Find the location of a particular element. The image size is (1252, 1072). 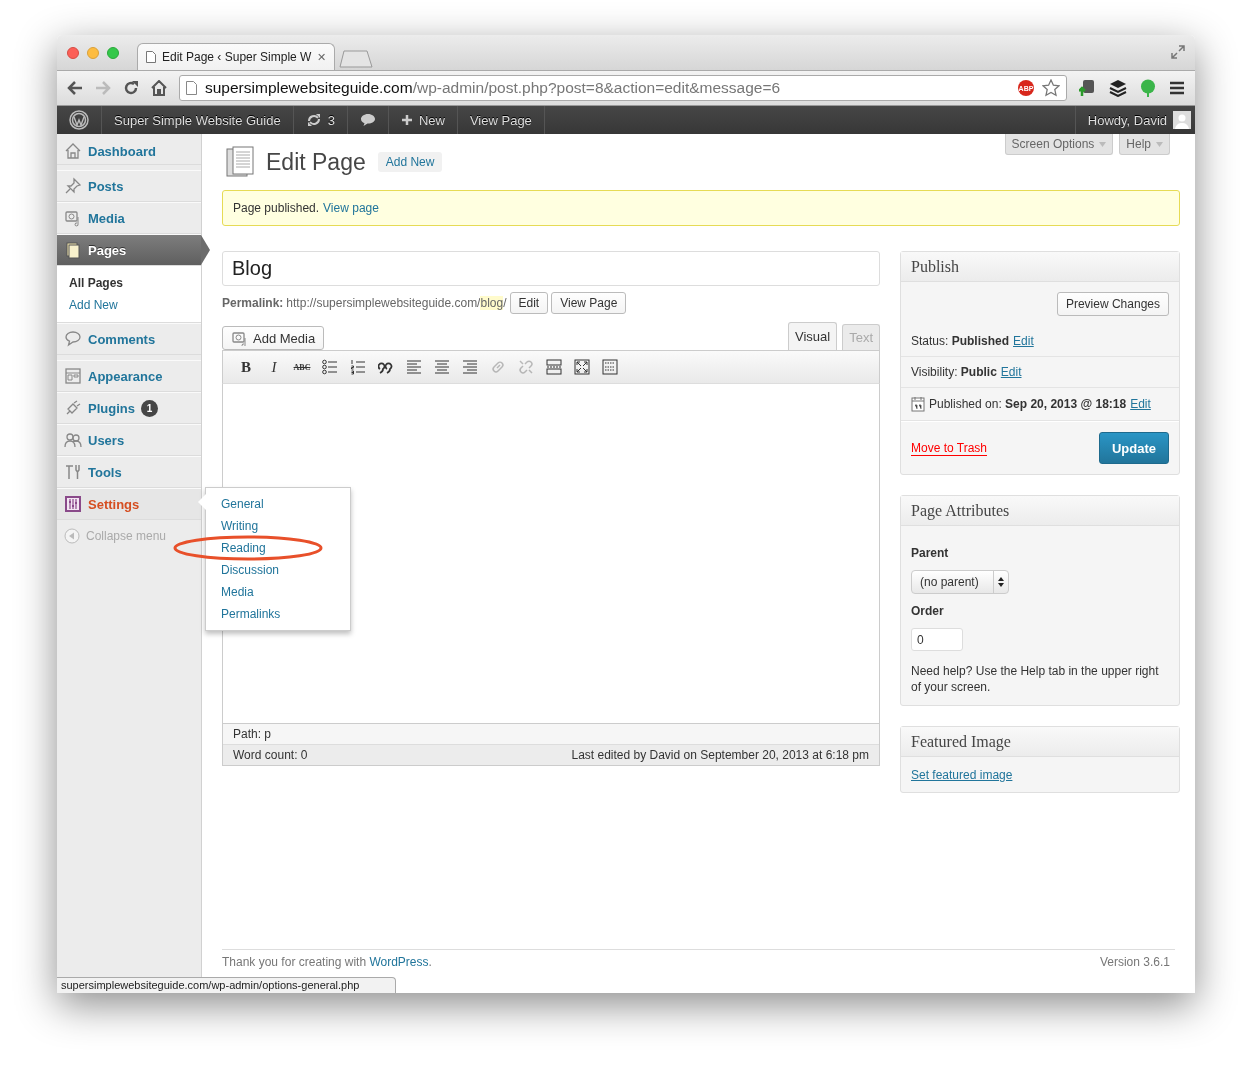

box-title: Featured Image is located at coordinates (1040, 742).